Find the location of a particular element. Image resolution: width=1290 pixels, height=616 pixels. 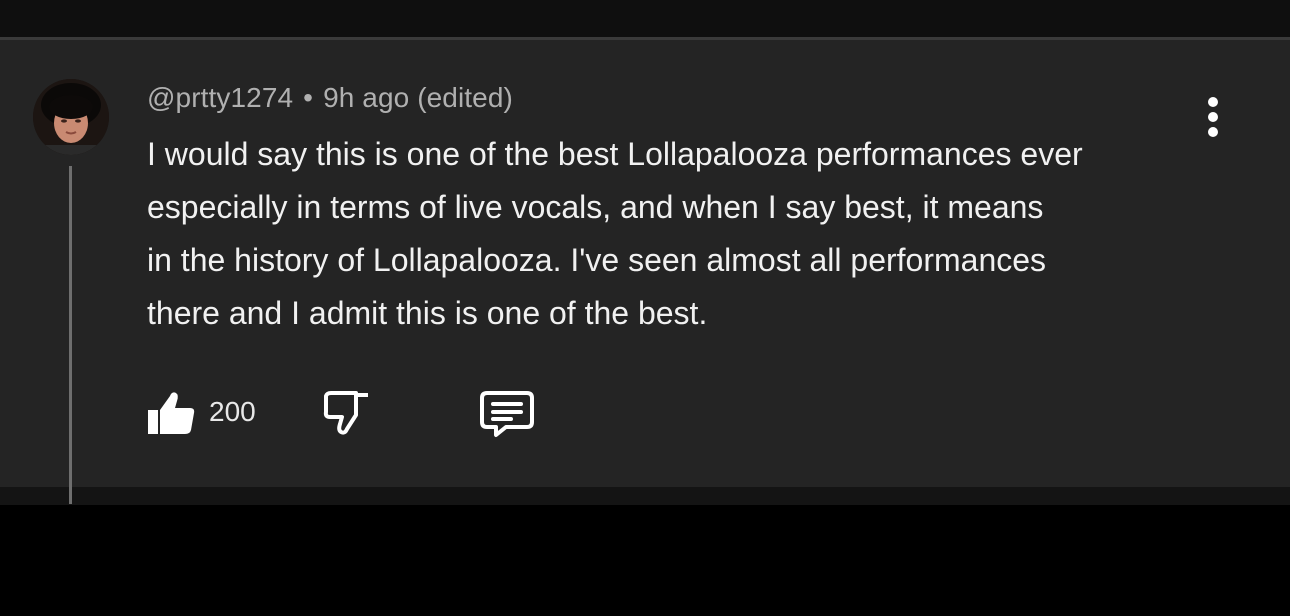

avatar-image is located at coordinates (71, 117).